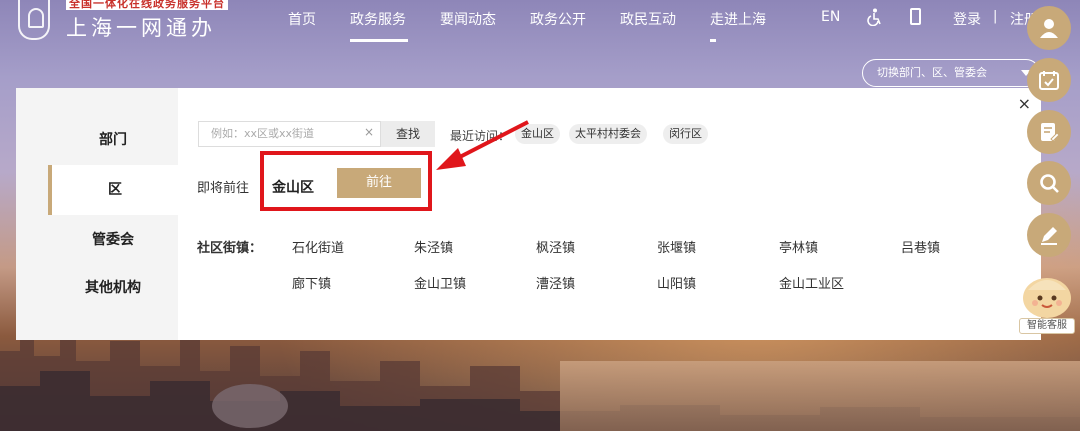  What do you see at coordinates (311, 282) in the screenshot?
I see `street-link: 廊下镇` at bounding box center [311, 282].